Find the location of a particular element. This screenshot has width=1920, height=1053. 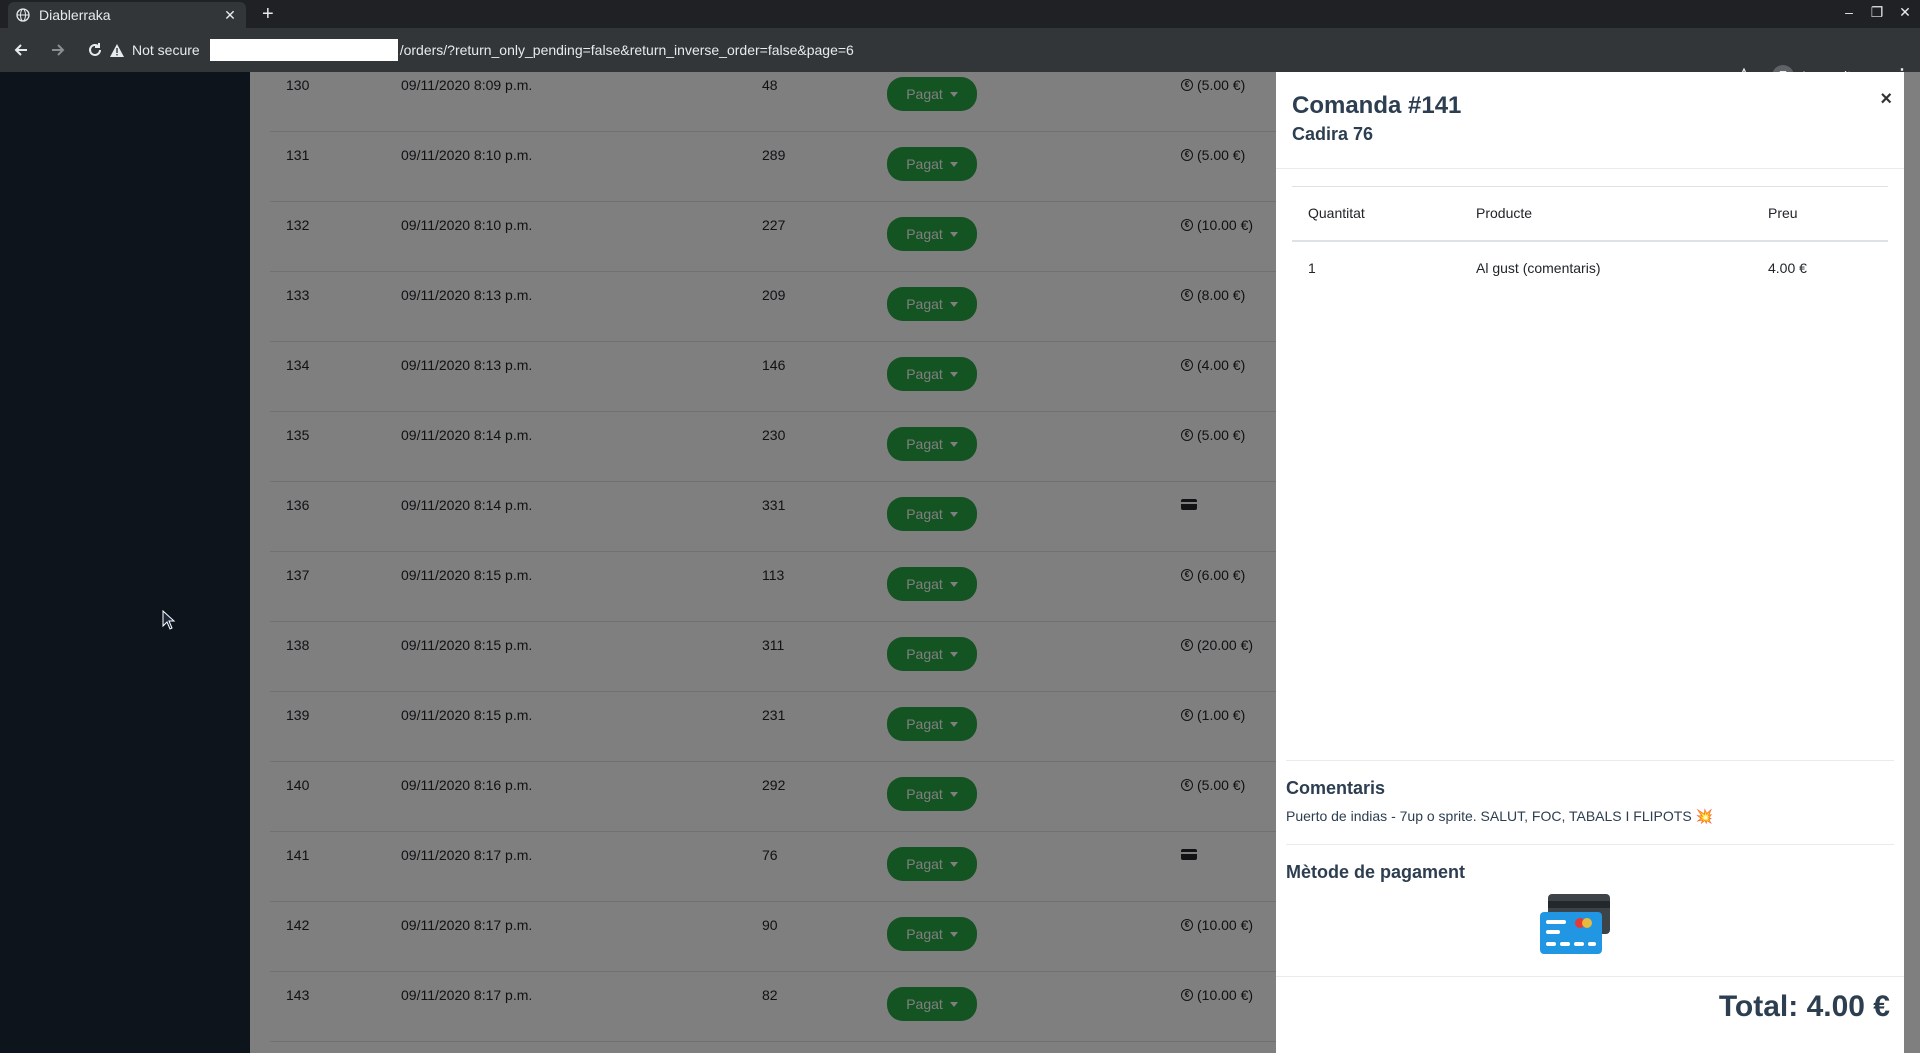

warning-icon is located at coordinates (118, 50).